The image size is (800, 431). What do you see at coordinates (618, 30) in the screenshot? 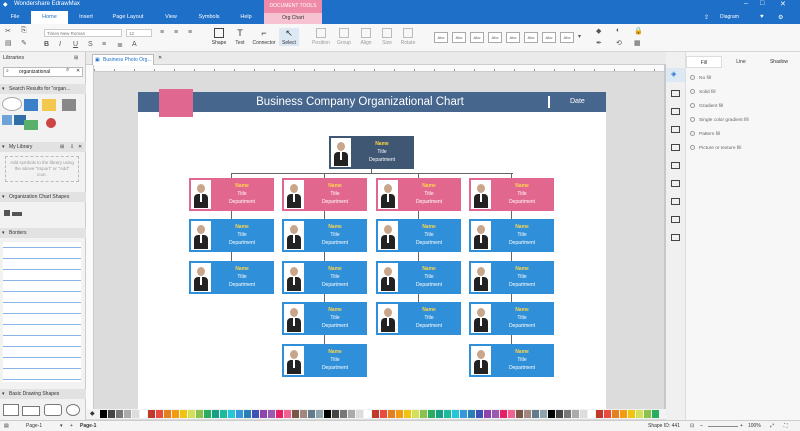
I see `shadow-icon: ◐` at bounding box center [618, 30].